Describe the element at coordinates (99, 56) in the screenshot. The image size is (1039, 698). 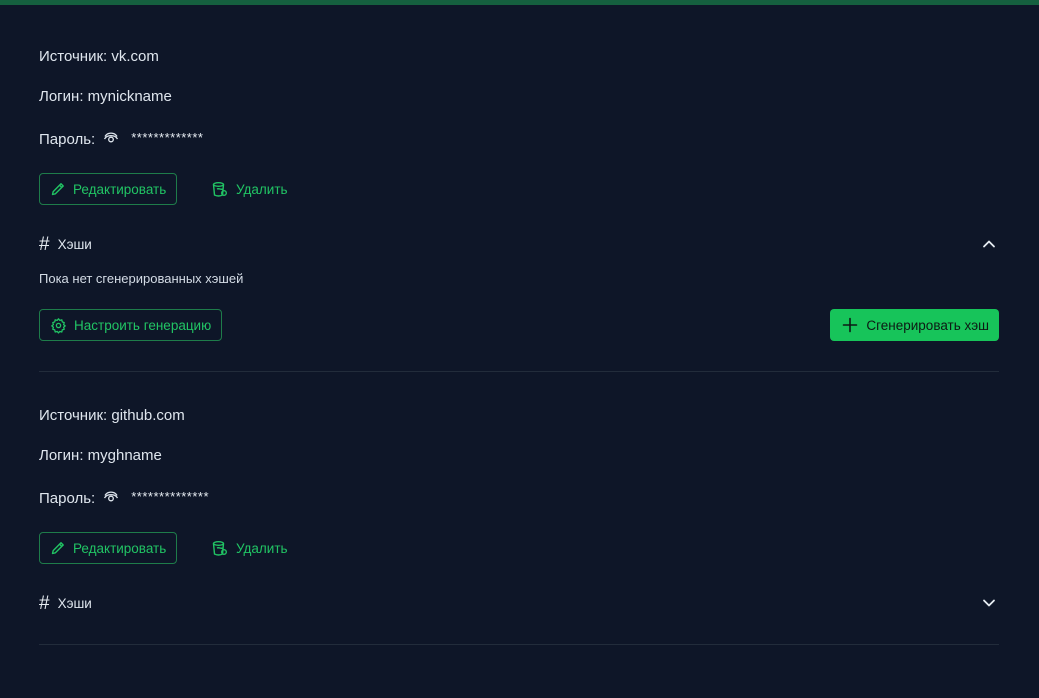
I see `source-text: Источник: vk.com` at that location.